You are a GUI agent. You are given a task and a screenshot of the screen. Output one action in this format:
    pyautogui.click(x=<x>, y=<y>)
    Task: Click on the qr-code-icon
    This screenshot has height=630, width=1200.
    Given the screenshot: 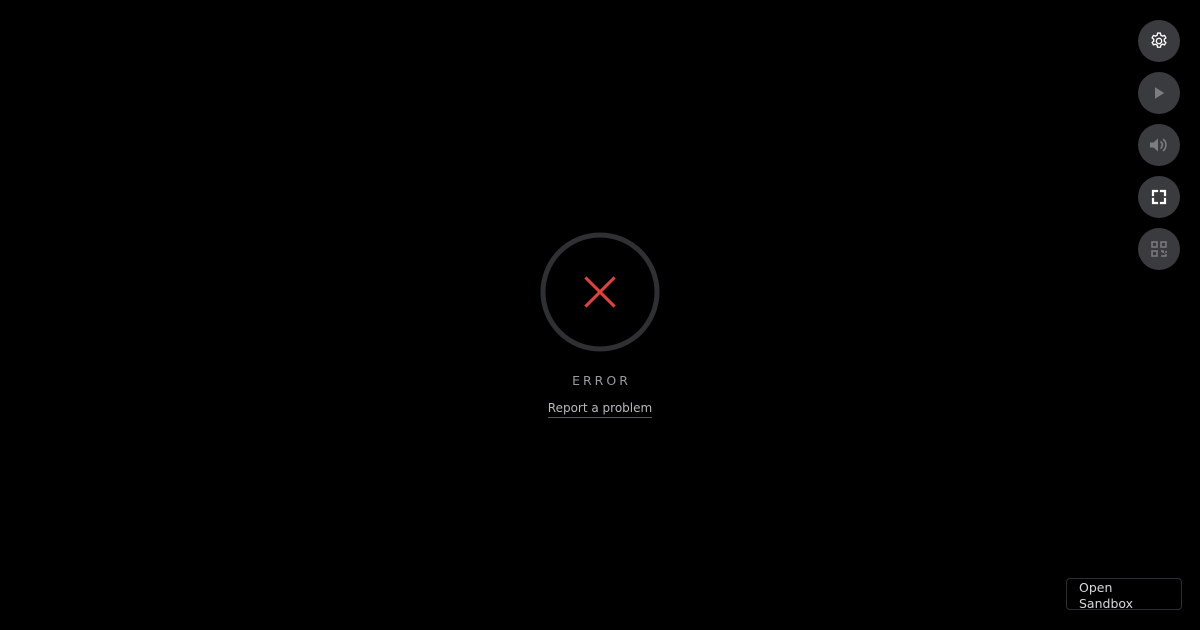 What is the action you would take?
    pyautogui.click(x=1159, y=249)
    